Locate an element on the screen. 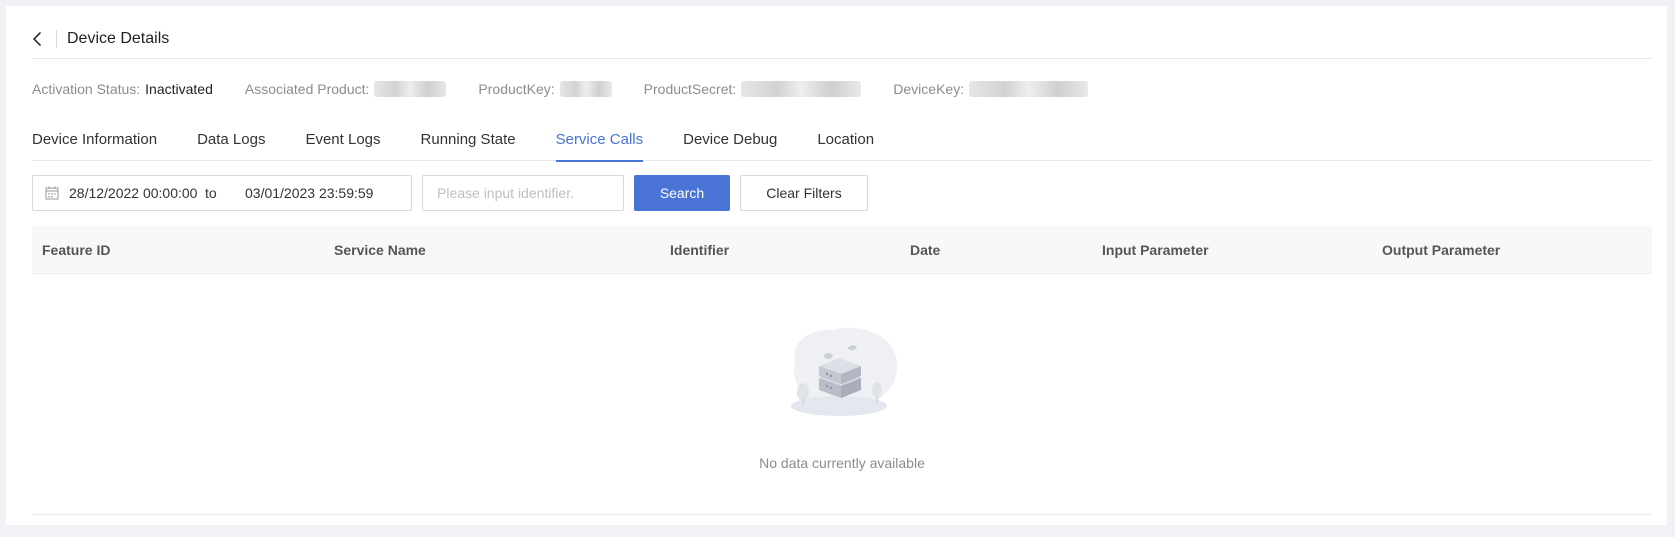 Image resolution: width=1675 pixels, height=537 pixels. date-end-input: 03/01/2023 23:59:59 is located at coordinates (309, 193).